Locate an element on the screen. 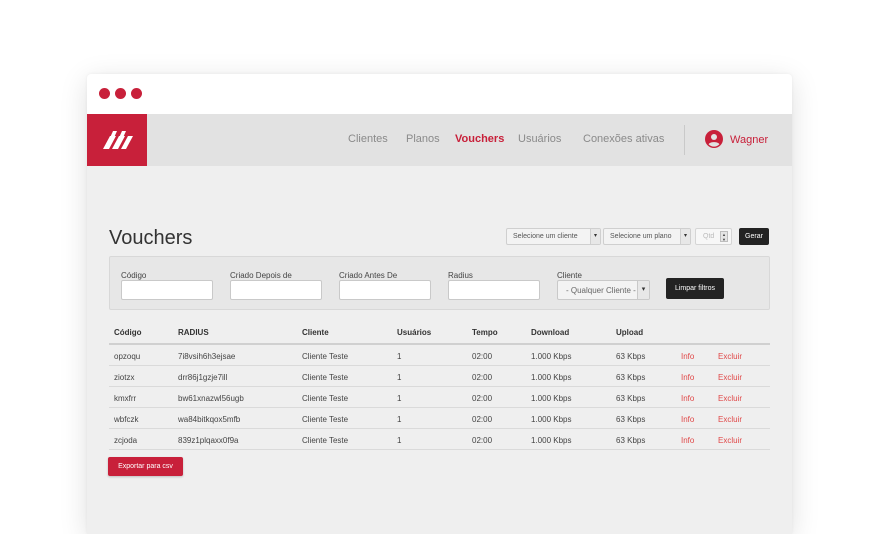  codigo-input is located at coordinates (167, 290).